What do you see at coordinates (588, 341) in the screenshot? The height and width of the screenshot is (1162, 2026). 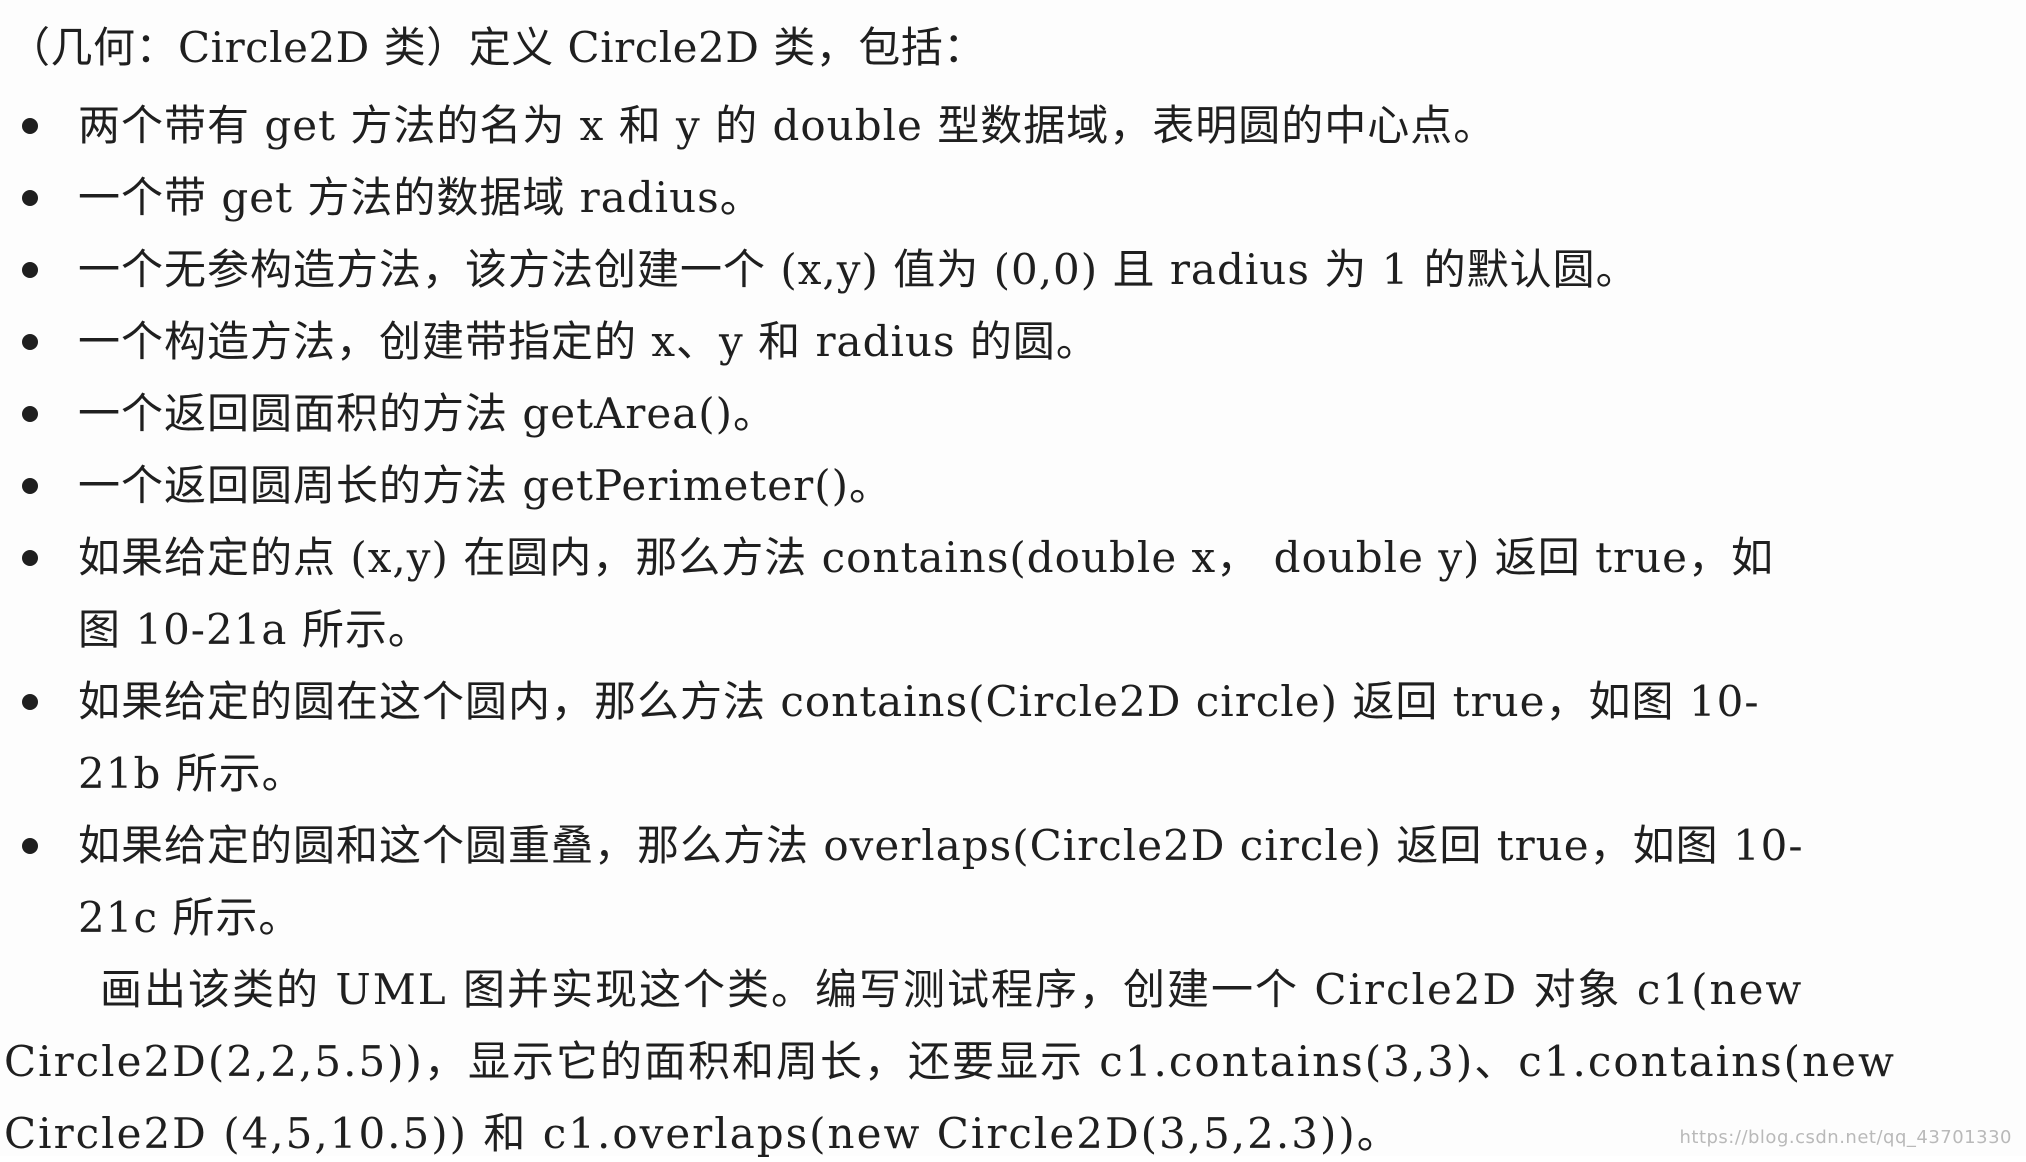 I see `bullet-item-4: 一个构造方法，创建带指定的 x、y 和 radius 的圆。` at bounding box center [588, 341].